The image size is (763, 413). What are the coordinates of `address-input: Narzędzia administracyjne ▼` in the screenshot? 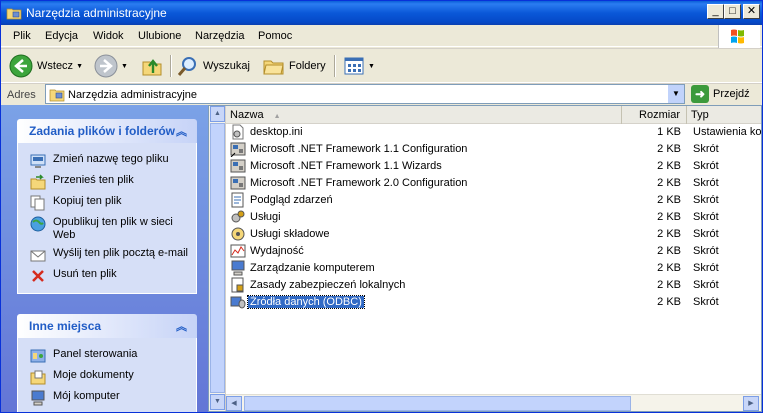 It's located at (365, 94).